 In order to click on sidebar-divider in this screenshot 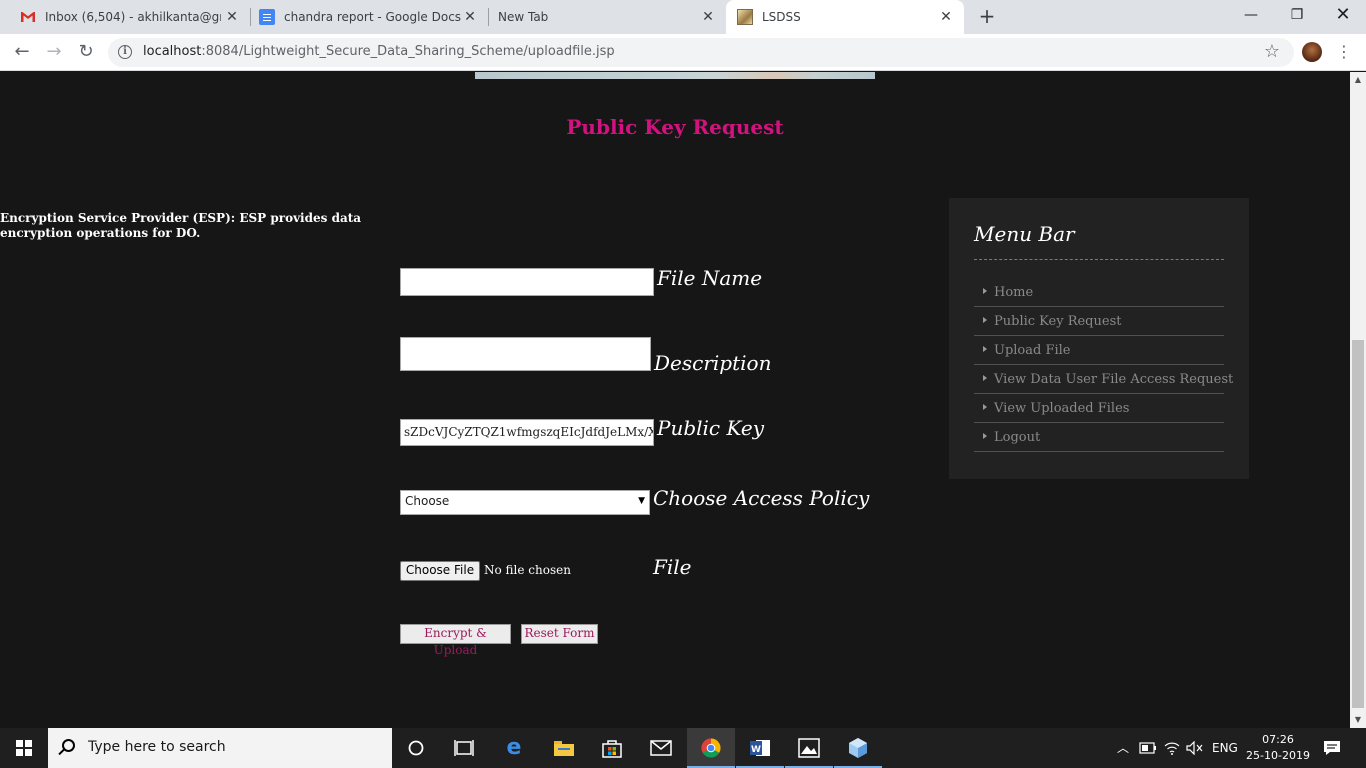, I will do `click(1099, 259)`.